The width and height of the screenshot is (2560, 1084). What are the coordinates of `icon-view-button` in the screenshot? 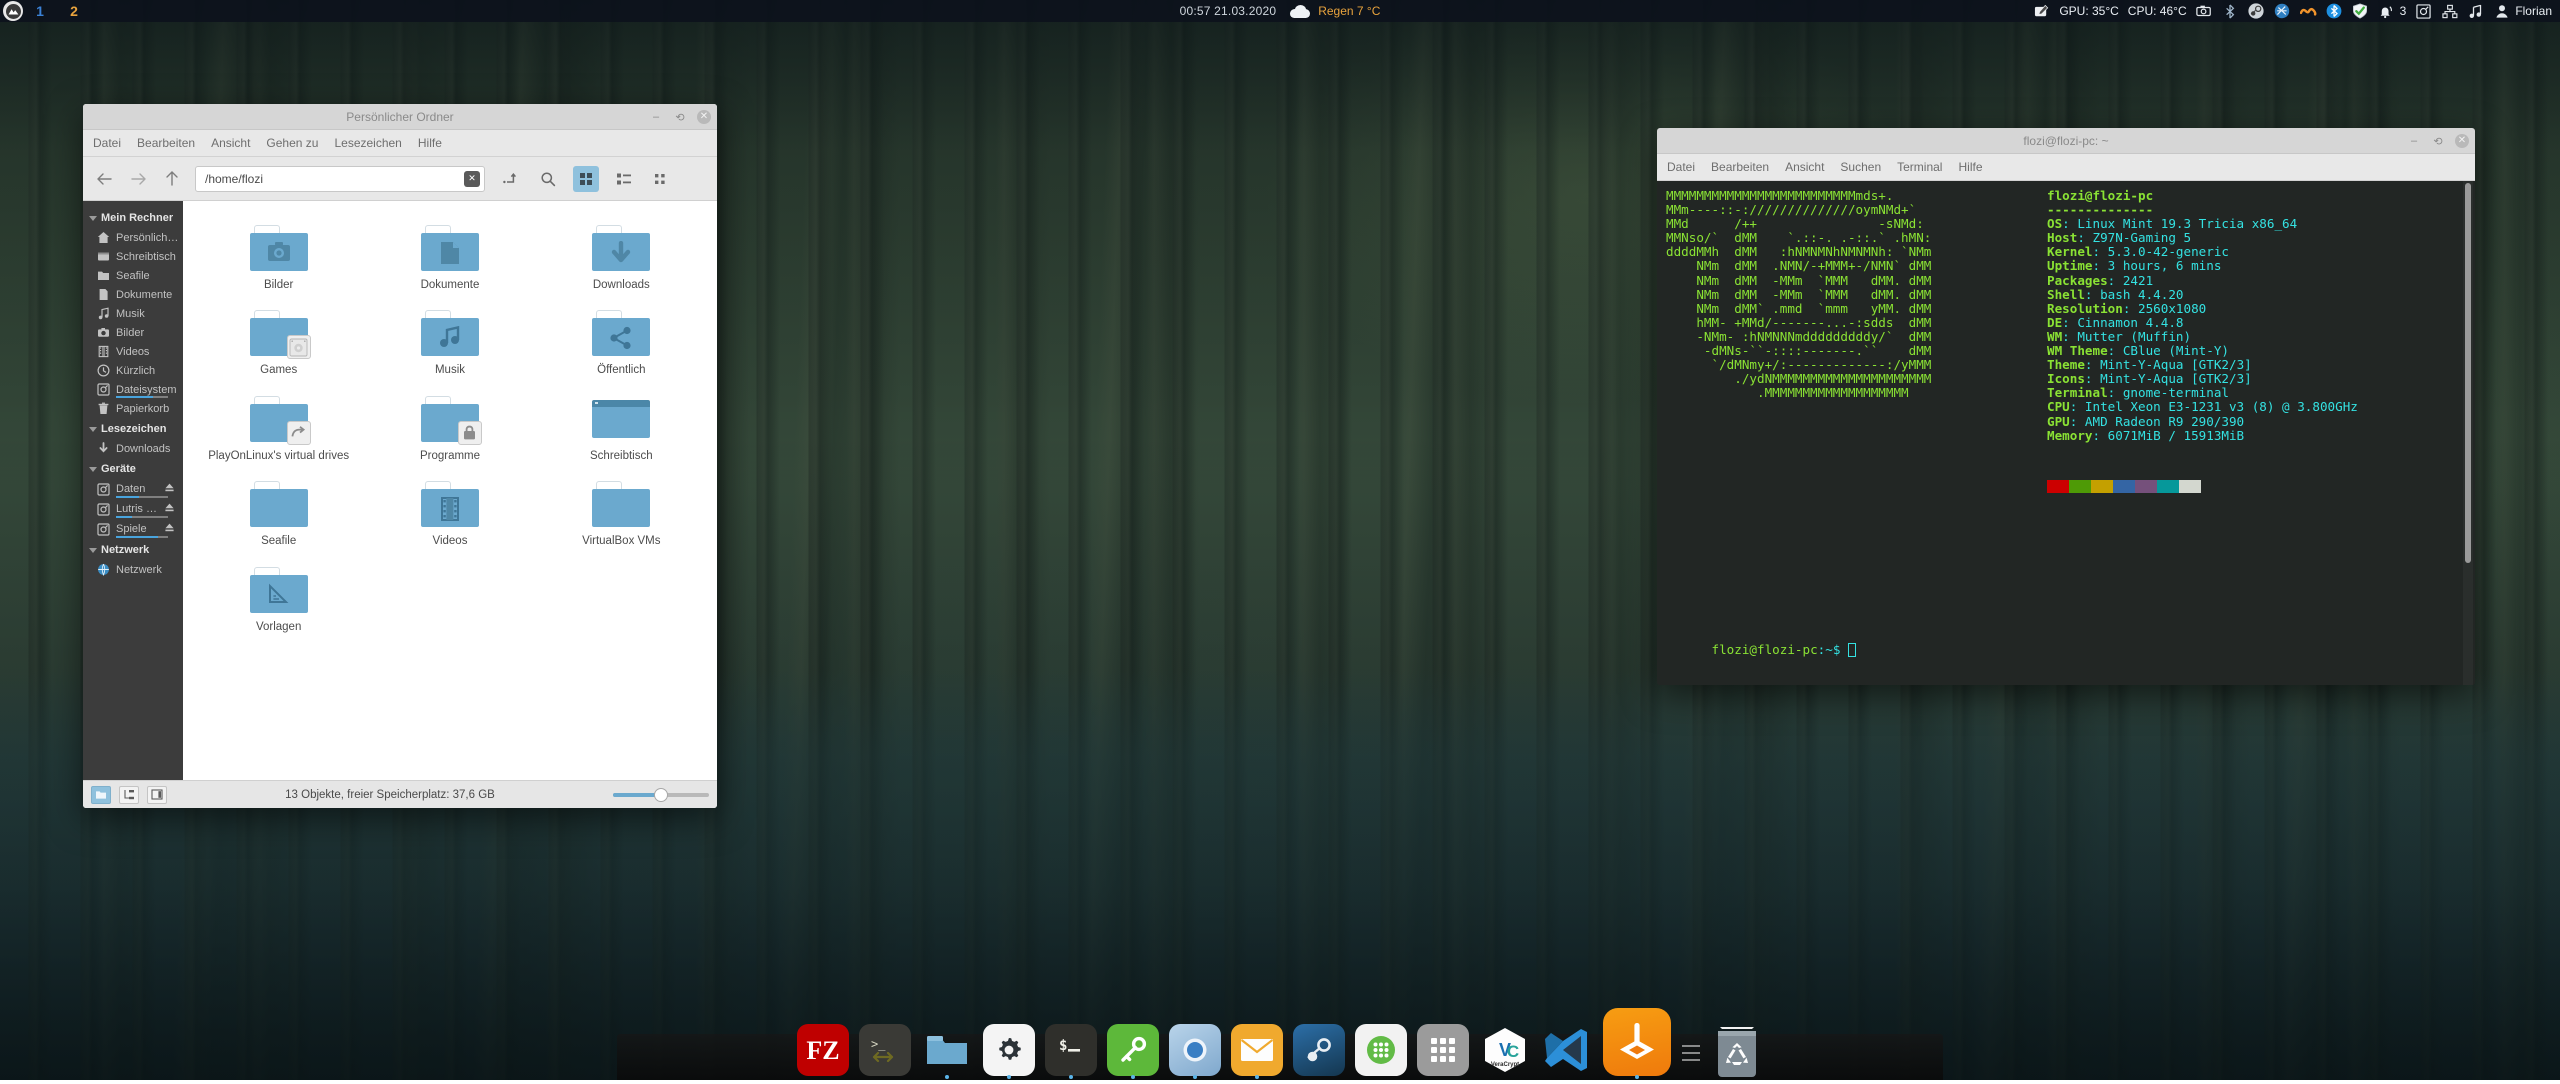 It's located at (586, 179).